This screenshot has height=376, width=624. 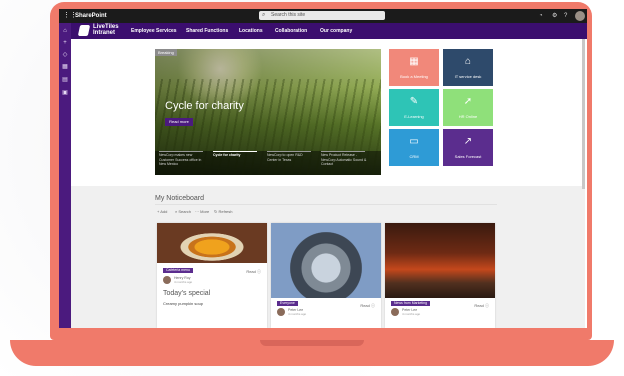 I want to click on hero-indicator-active, so click(x=235, y=151).